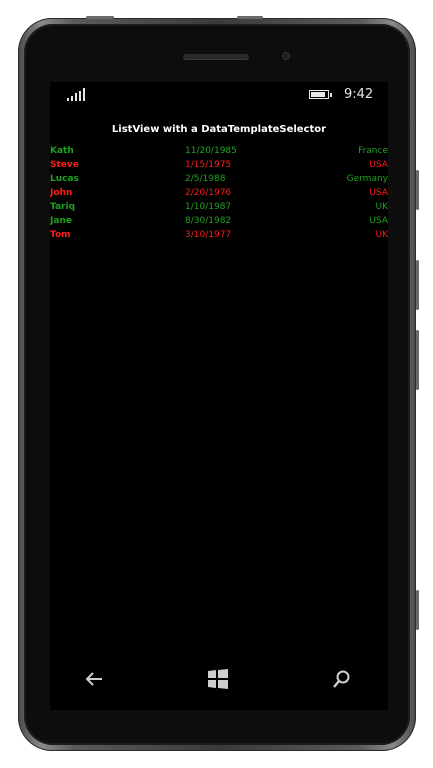 This screenshot has width=433, height=768. I want to click on person-date: 8/30/1982, so click(208, 221).